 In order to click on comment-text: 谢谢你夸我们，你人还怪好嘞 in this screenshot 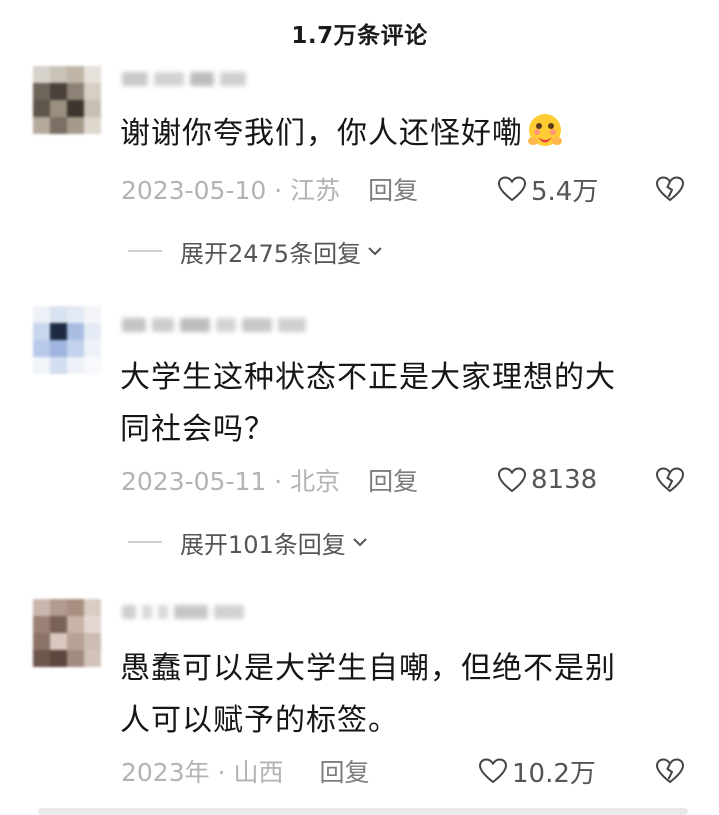, I will do `click(410, 134)`.